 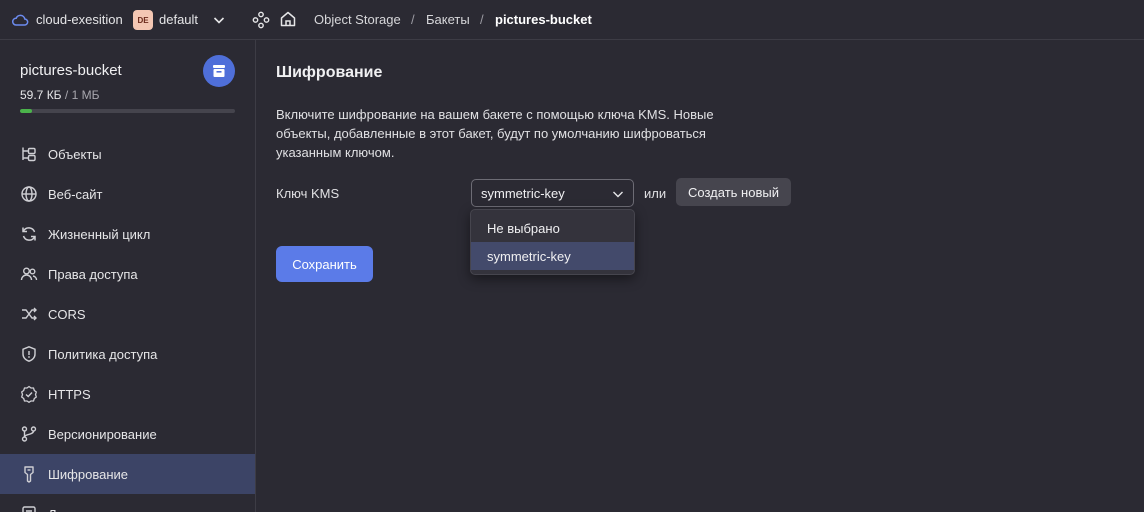 I want to click on versioning-icon, so click(x=29, y=434).